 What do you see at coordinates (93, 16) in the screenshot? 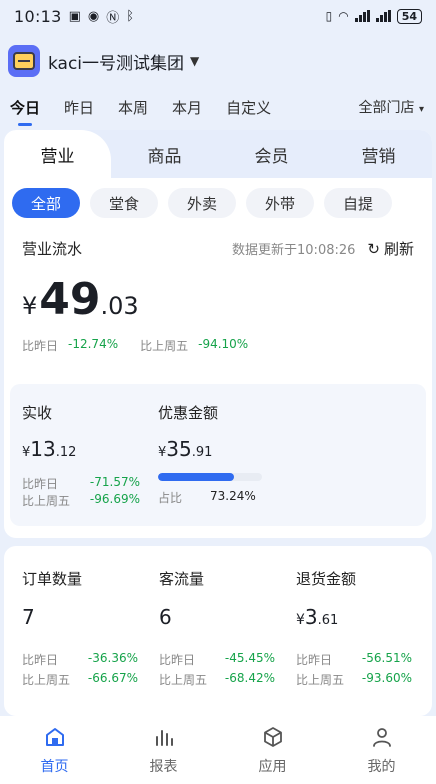
I see `eye-icon: ◉` at bounding box center [93, 16].